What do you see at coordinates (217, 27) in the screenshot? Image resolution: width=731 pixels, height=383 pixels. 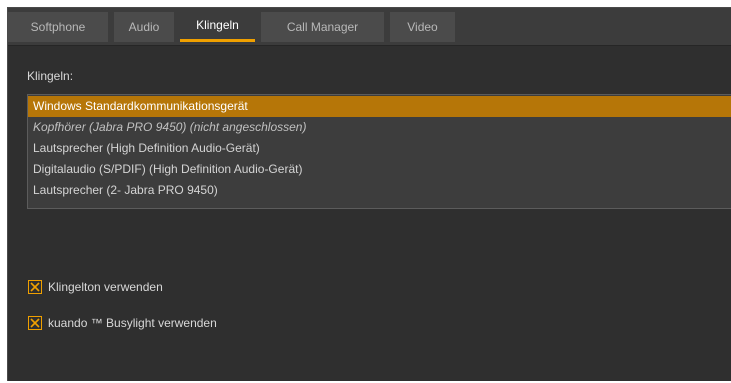 I see `tab-klingeln: Klingeln` at bounding box center [217, 27].